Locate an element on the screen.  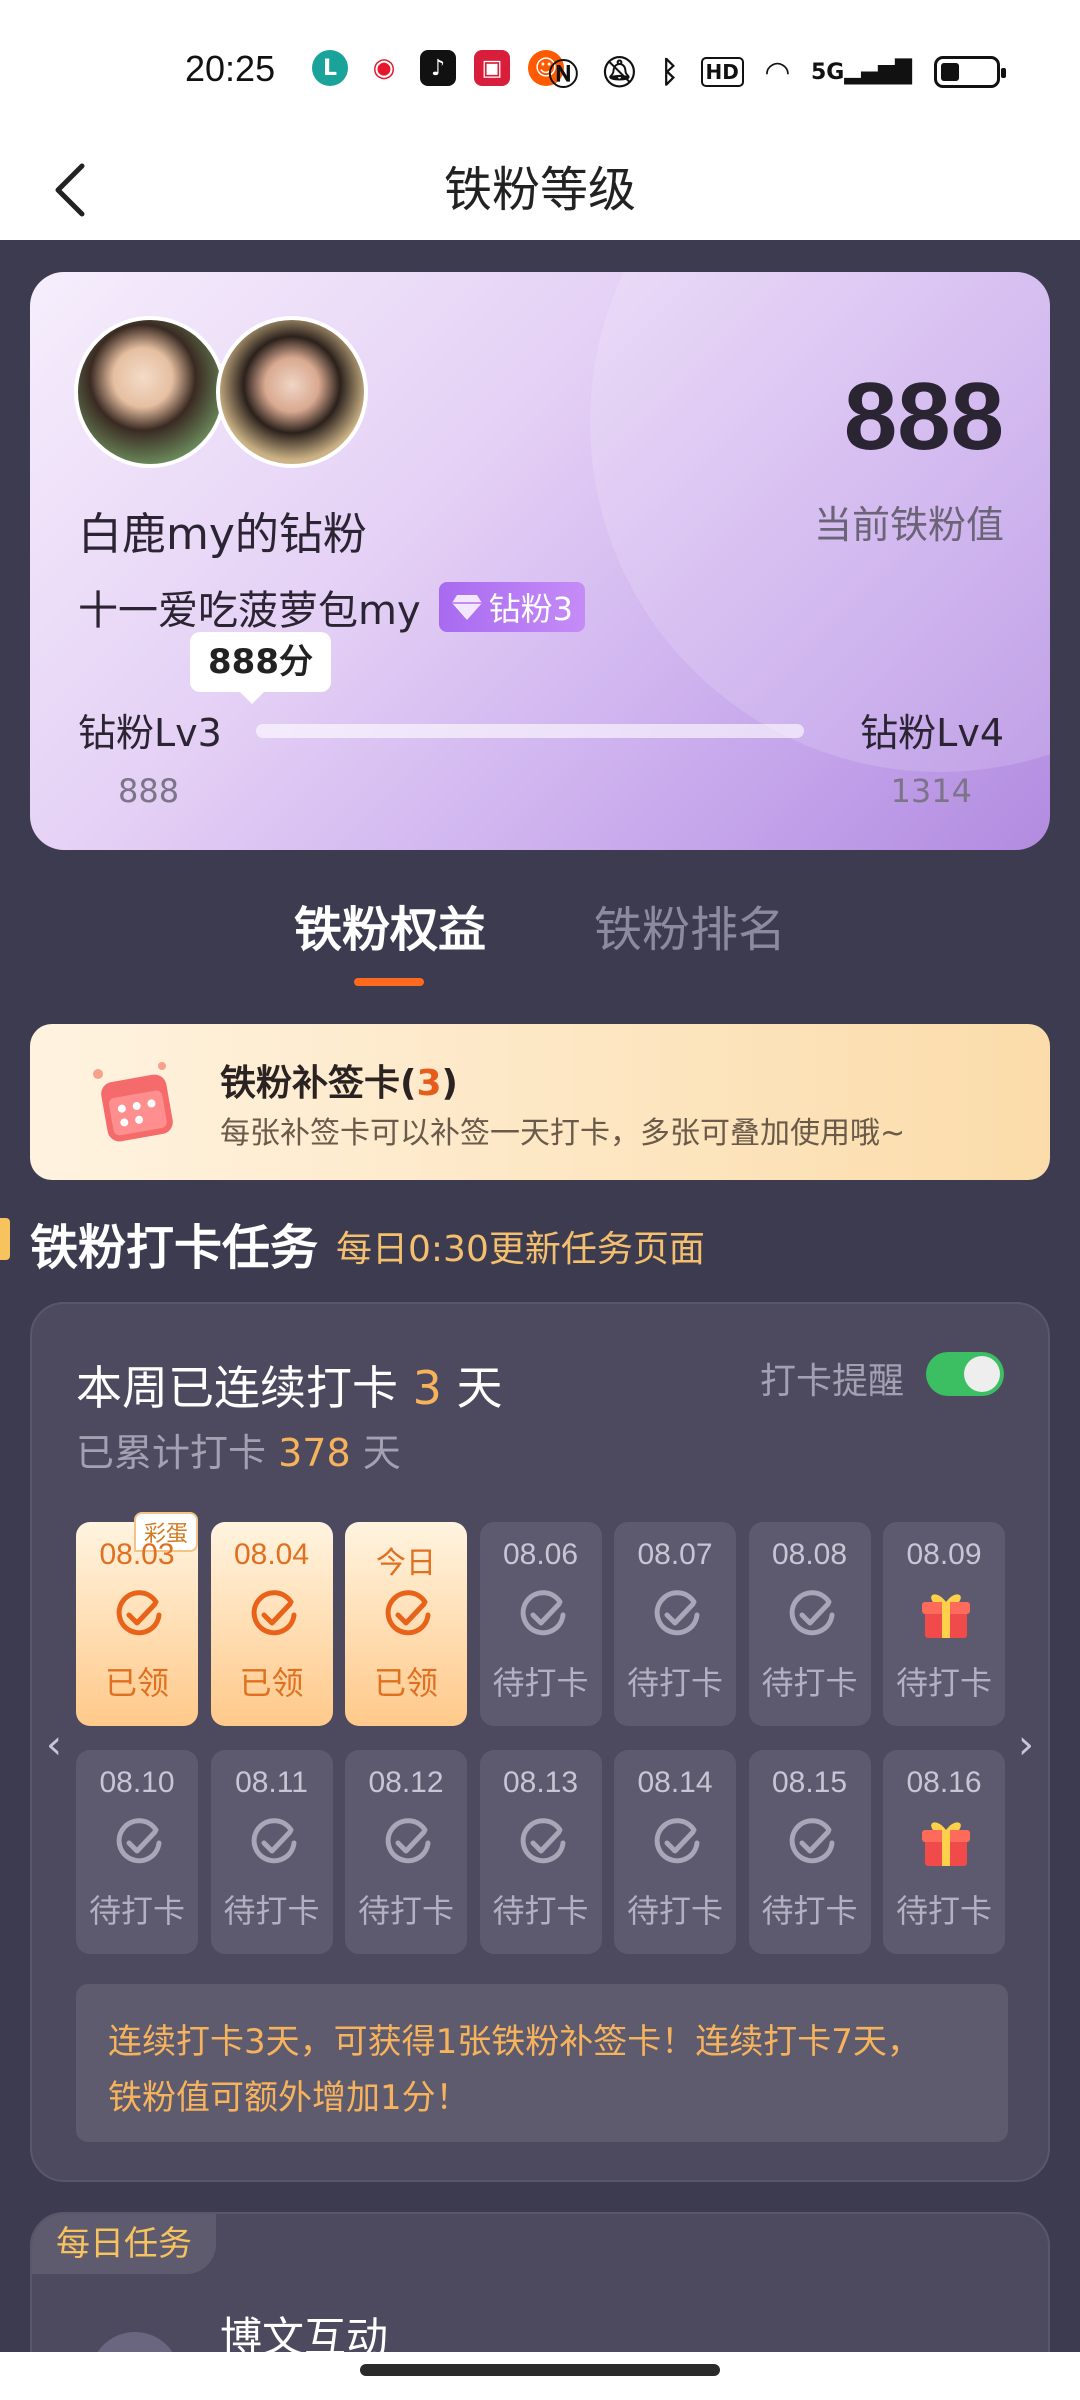
checkin-day-cell: 08.09 待打卡 is located at coordinates (944, 1624).